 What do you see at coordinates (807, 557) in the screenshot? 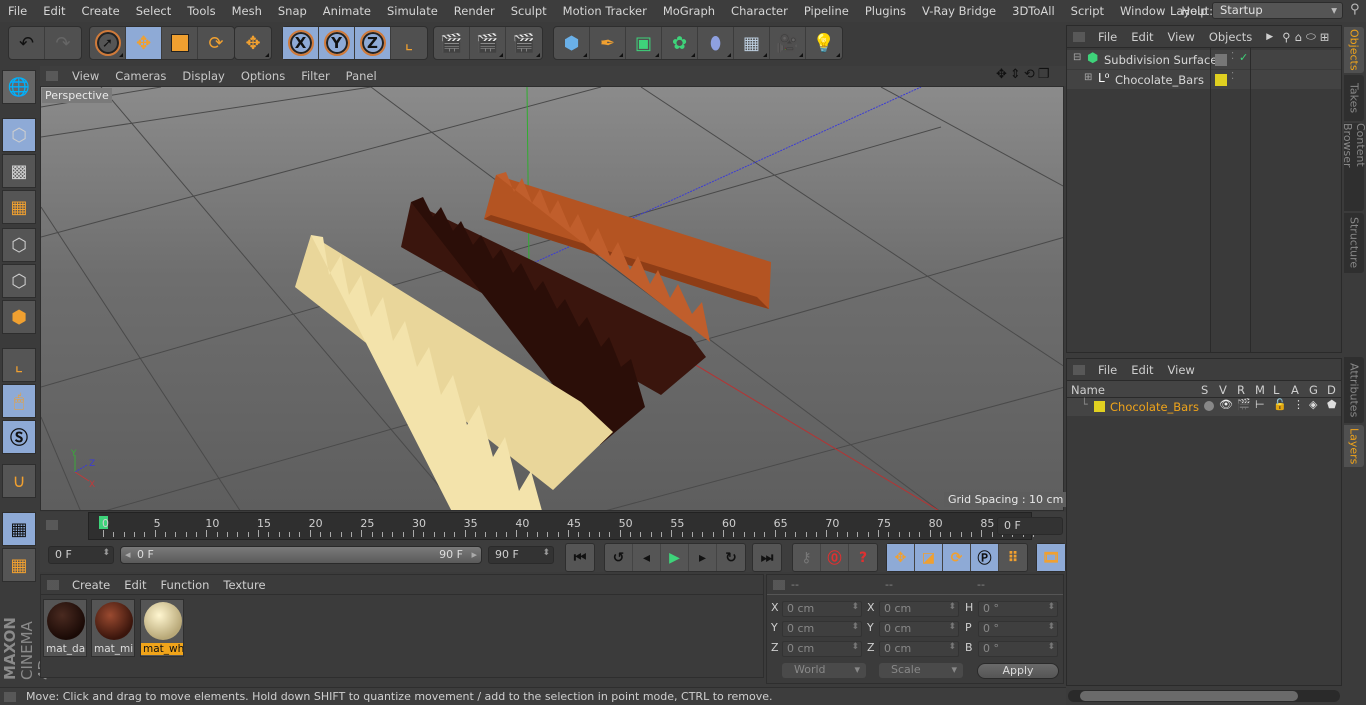
I see `record-key-icon: ⚷` at bounding box center [807, 557].